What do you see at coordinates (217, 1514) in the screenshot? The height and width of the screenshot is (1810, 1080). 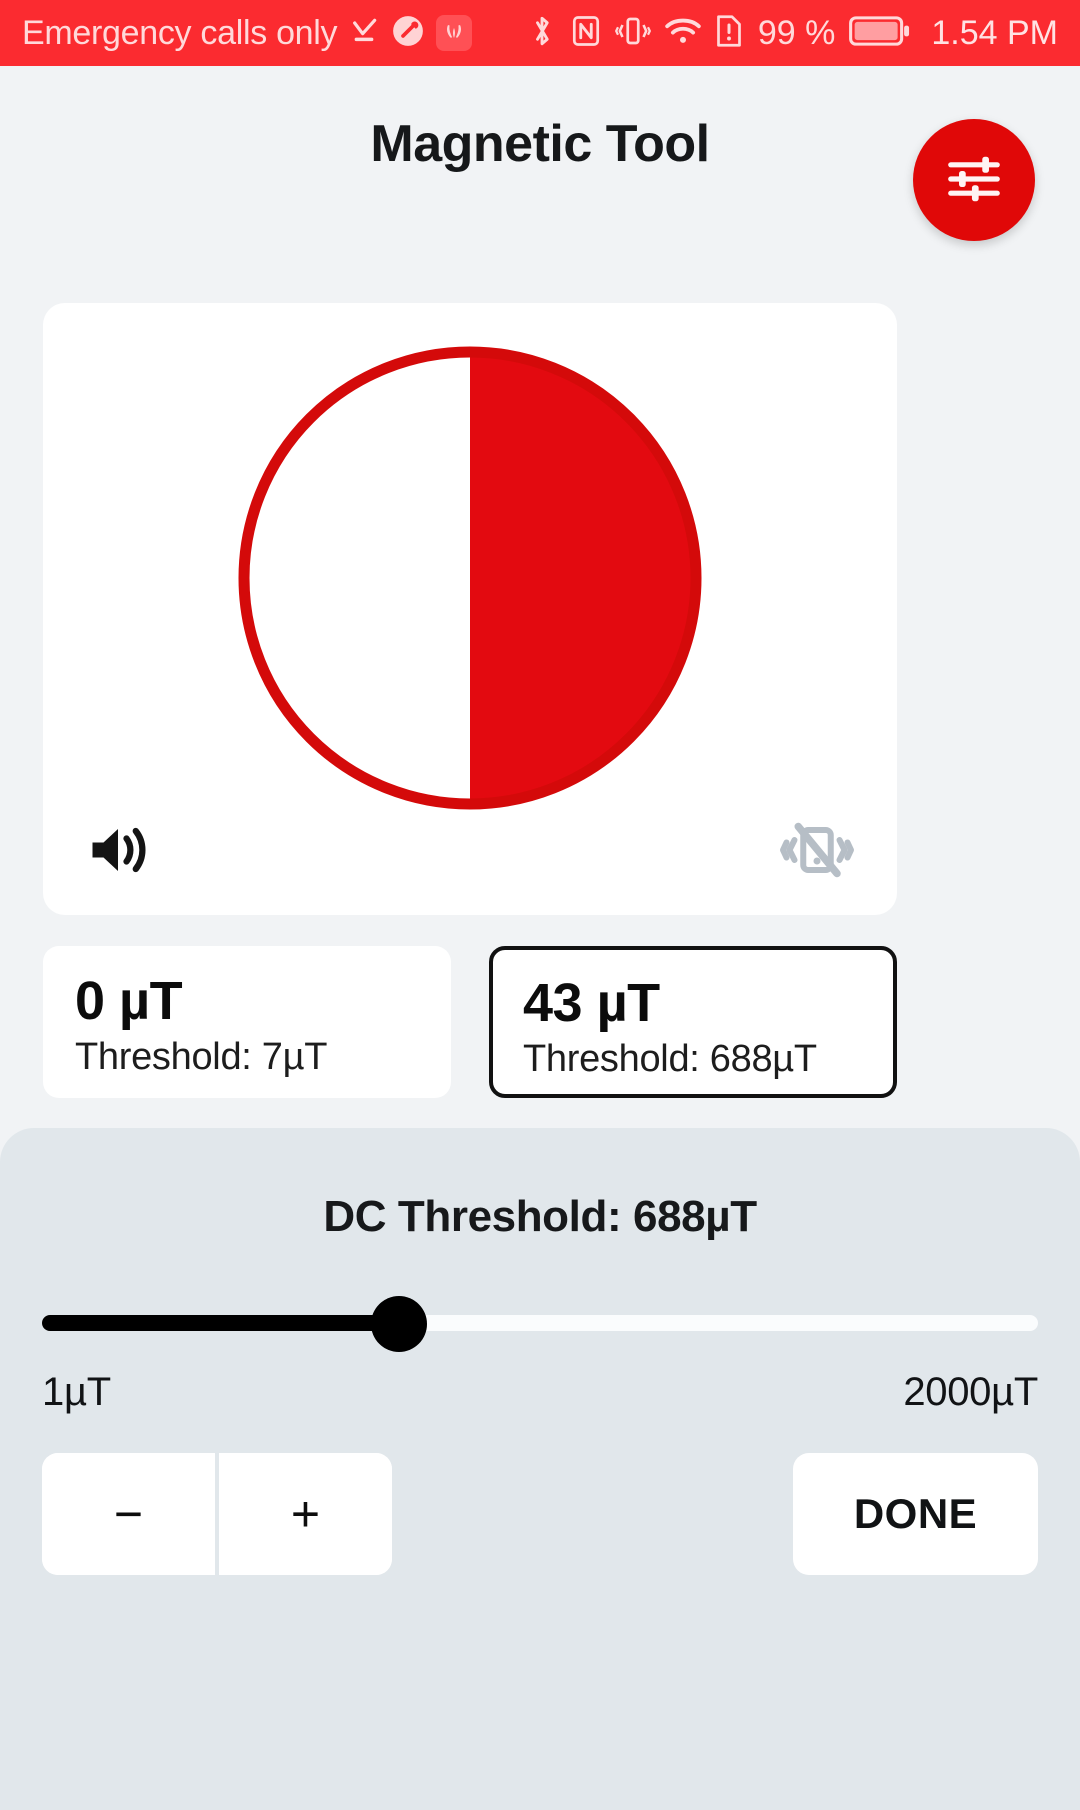 I see `threshold-stepper: − +` at bounding box center [217, 1514].